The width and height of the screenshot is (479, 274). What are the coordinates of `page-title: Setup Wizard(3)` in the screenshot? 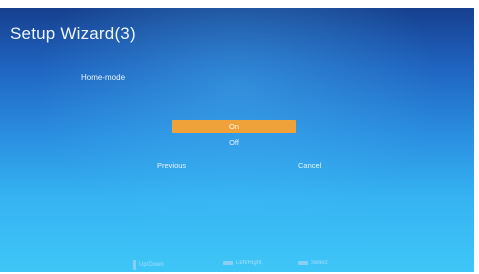 It's located at (73, 33).